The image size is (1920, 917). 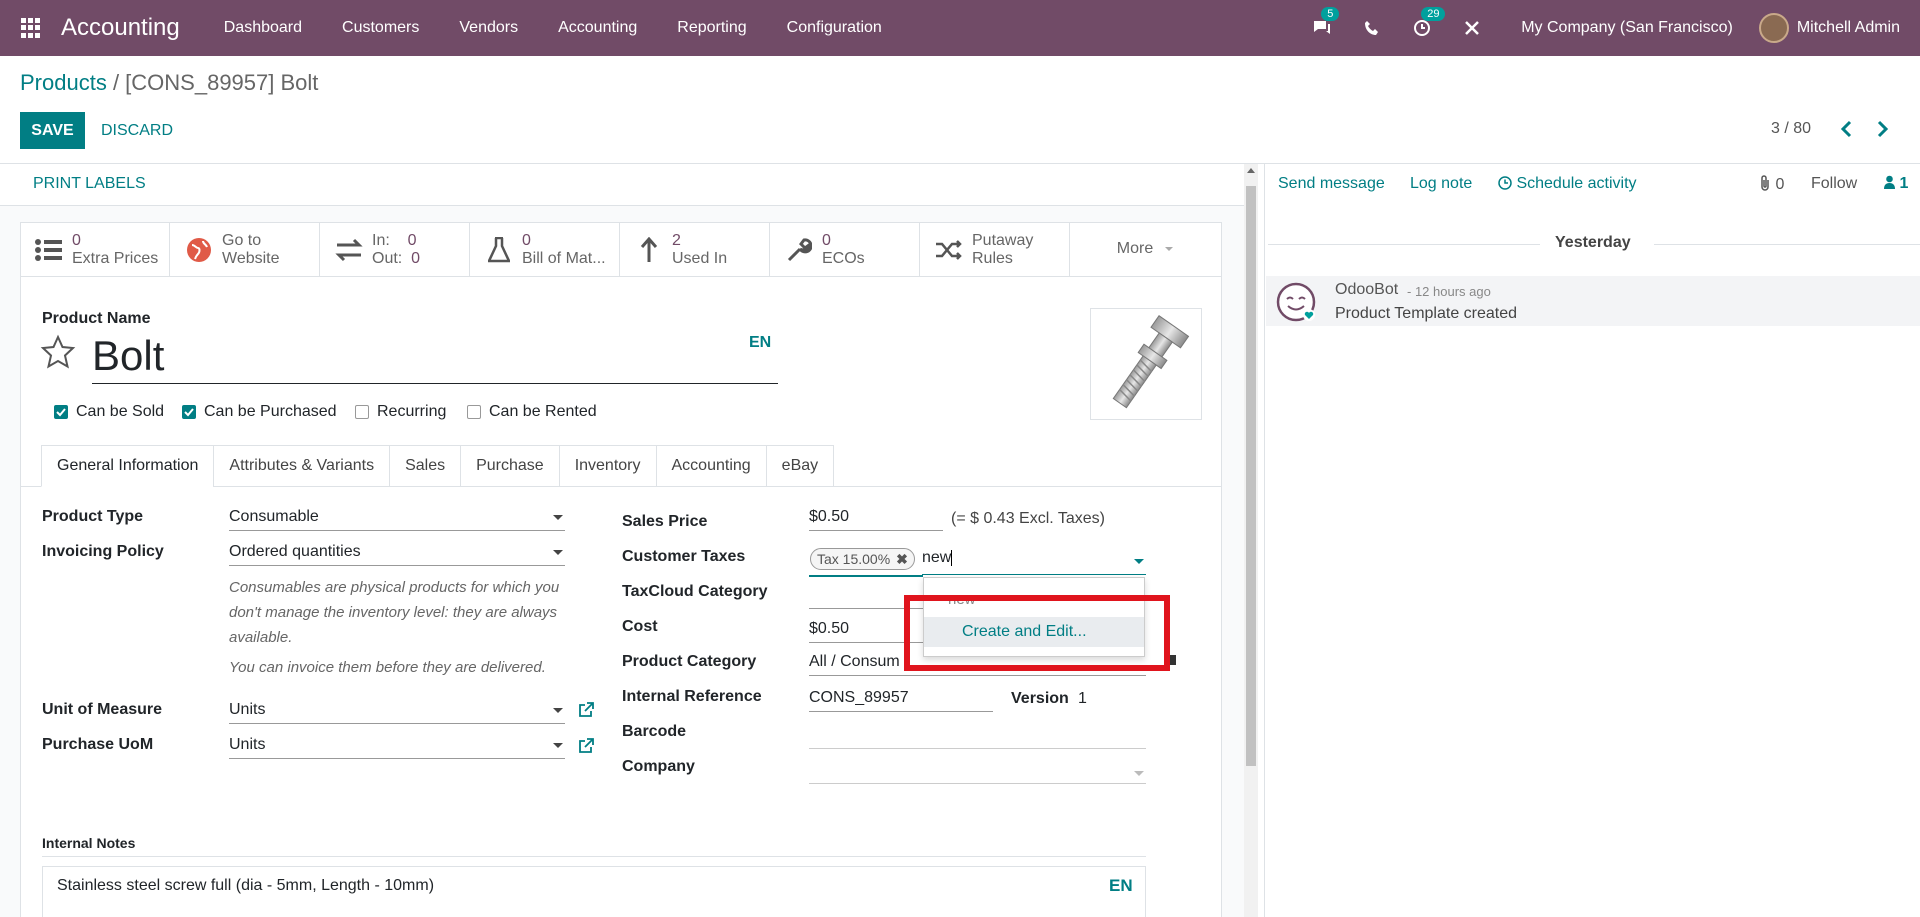 What do you see at coordinates (96, 318) in the screenshot?
I see `product-name-label: Product Name` at bounding box center [96, 318].